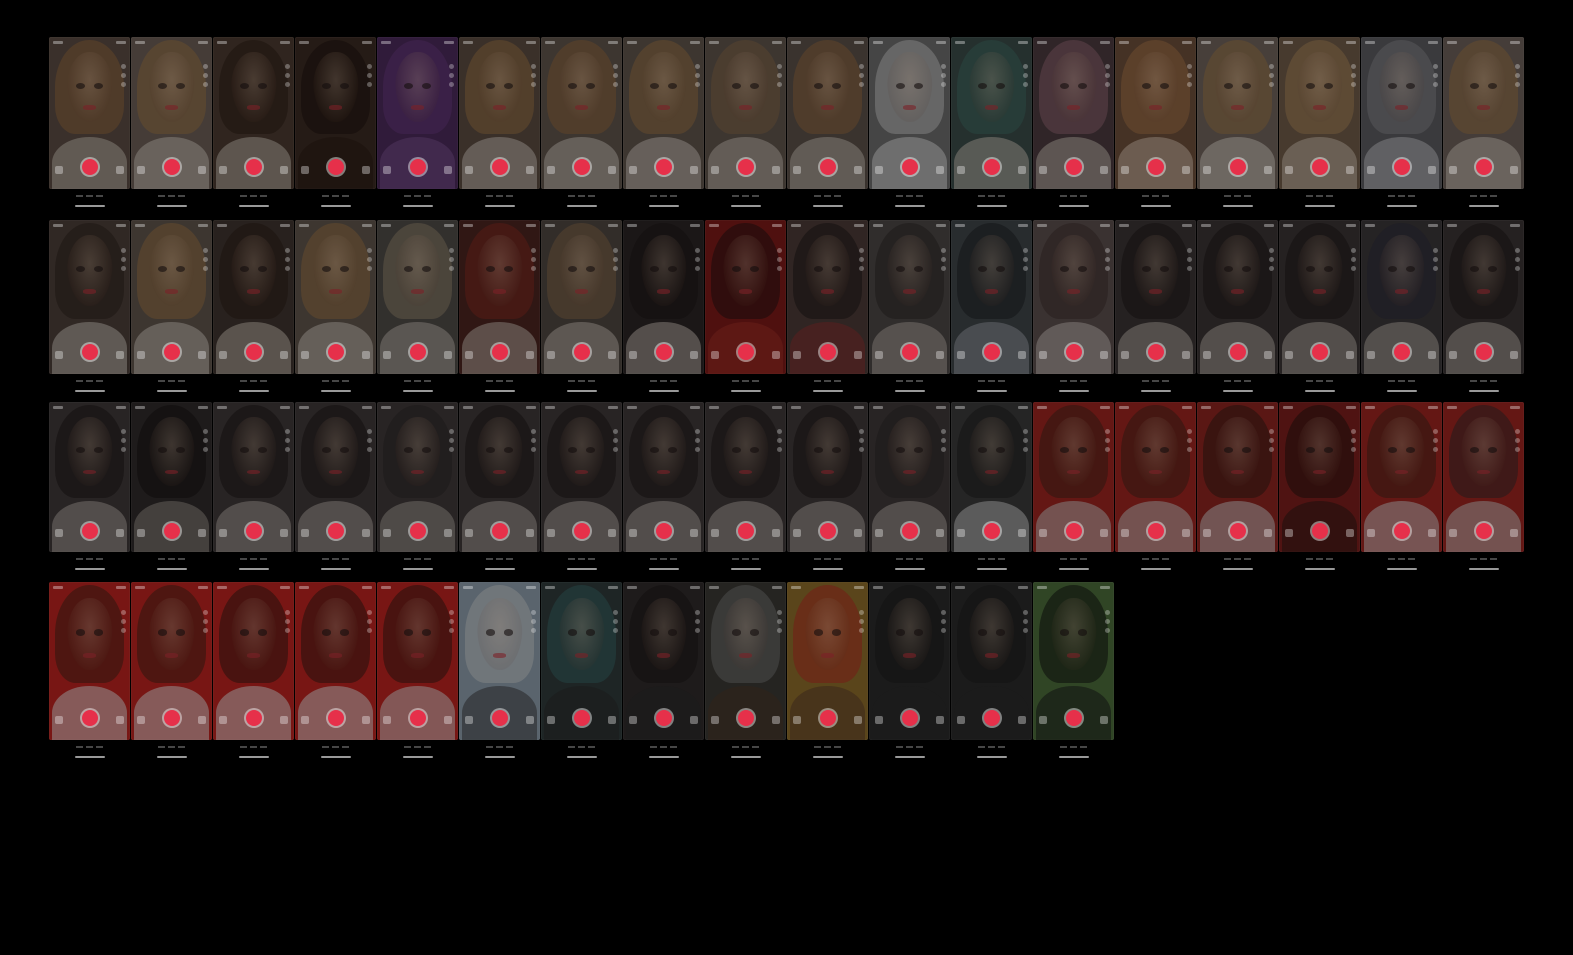  I want to click on filter-preview-blush, so click(499, 477).